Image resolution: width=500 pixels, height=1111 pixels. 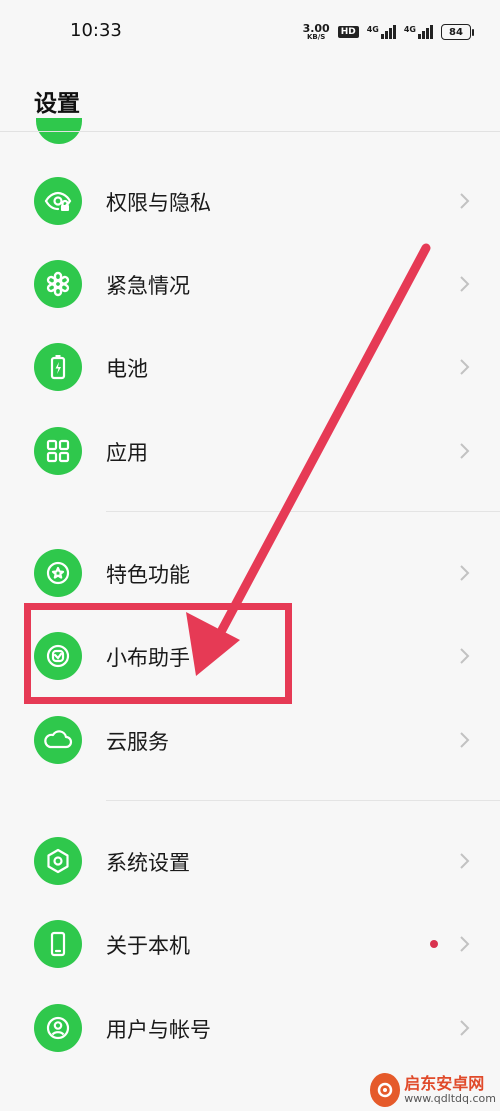 I want to click on star-circle-icon, so click(x=58, y=573).